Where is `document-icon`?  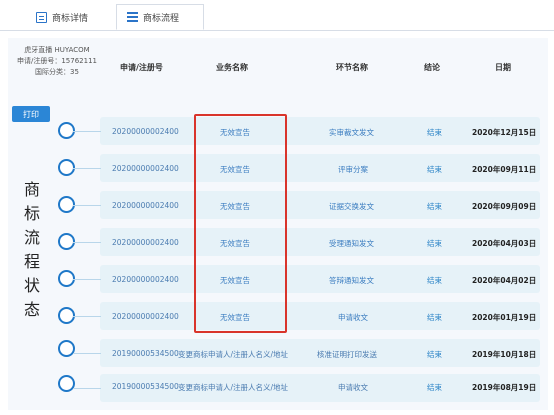 document-icon is located at coordinates (41, 17).